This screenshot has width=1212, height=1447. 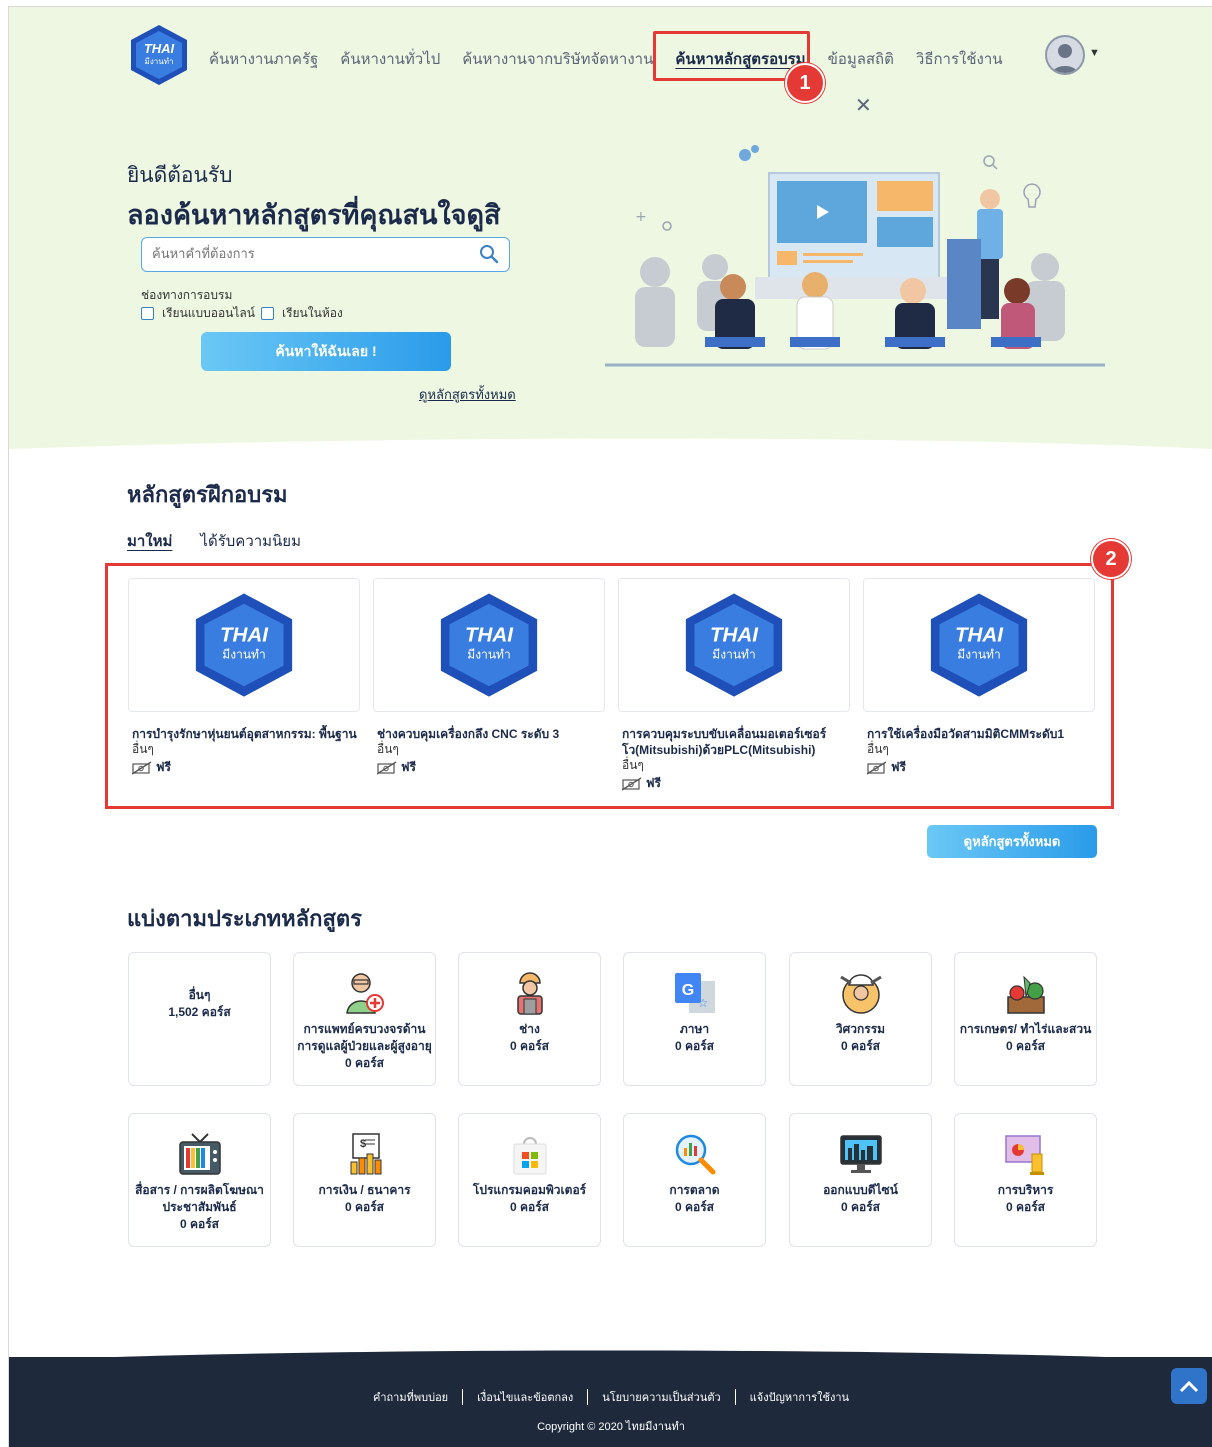 I want to click on analytics-icon, so click(x=695, y=1154).